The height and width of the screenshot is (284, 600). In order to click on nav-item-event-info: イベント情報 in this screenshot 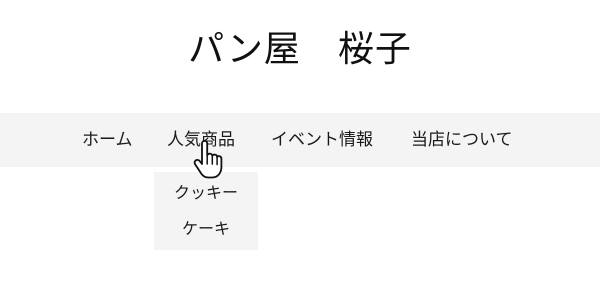, I will do `click(322, 140)`.